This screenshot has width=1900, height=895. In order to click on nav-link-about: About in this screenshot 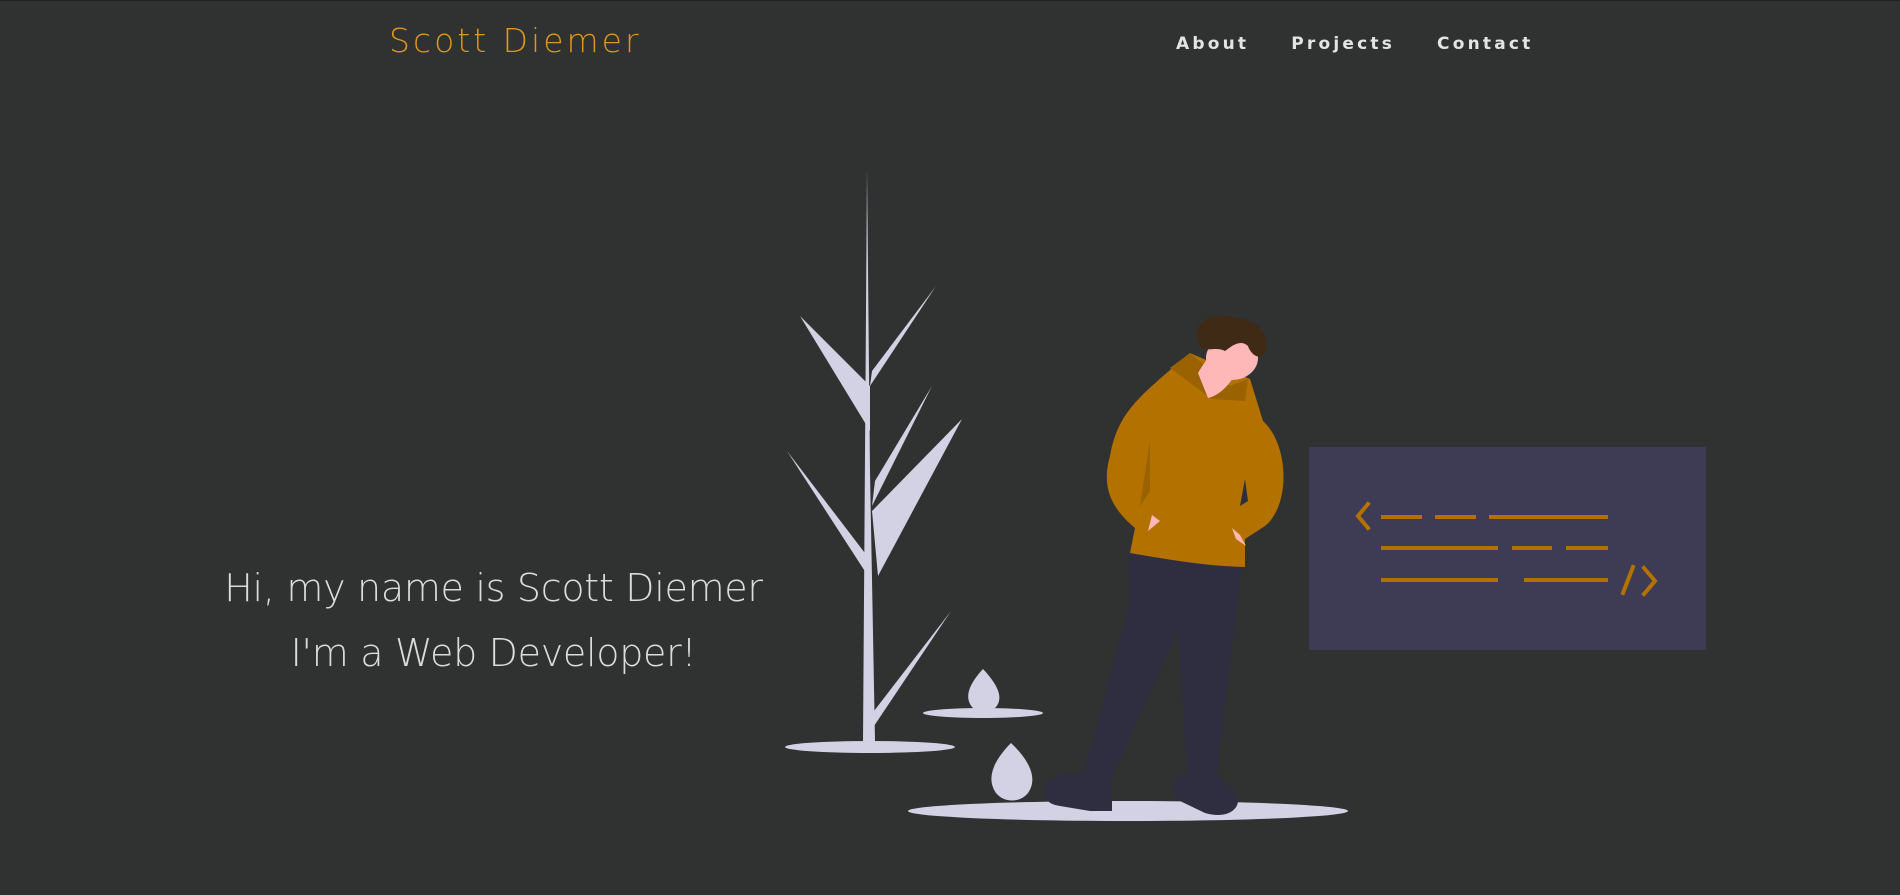, I will do `click(1212, 44)`.